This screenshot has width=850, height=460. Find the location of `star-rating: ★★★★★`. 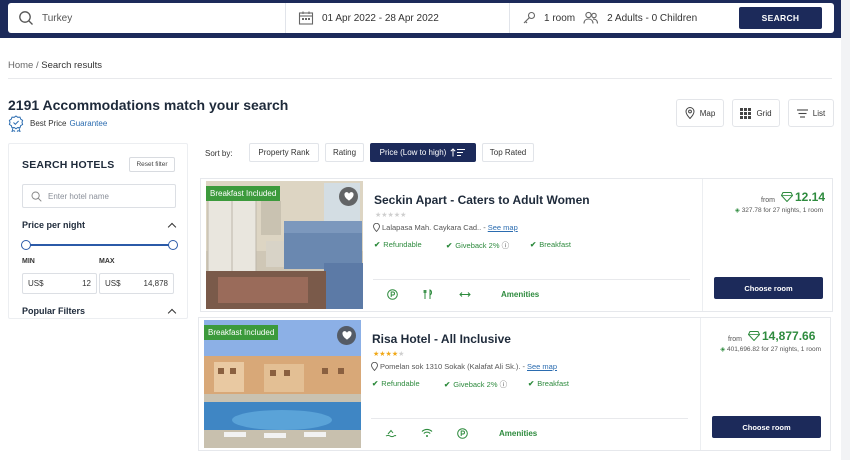

star-rating: ★★★★★ is located at coordinates (391, 215).